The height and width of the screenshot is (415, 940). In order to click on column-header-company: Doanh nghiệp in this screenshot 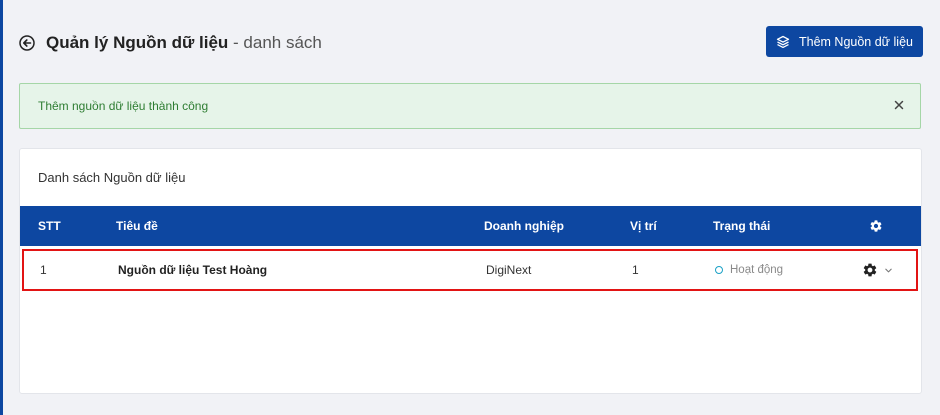, I will do `click(524, 226)`.